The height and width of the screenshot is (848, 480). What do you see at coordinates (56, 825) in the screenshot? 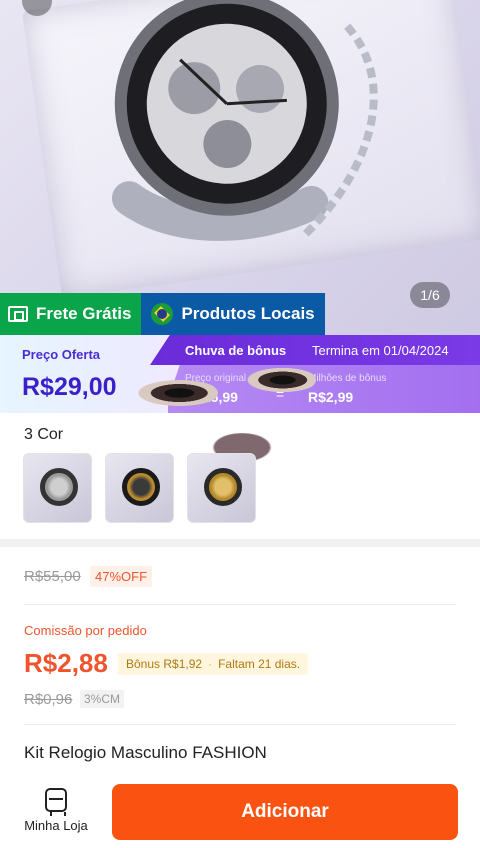
I see `my-store-label: Minha Loja` at bounding box center [56, 825].